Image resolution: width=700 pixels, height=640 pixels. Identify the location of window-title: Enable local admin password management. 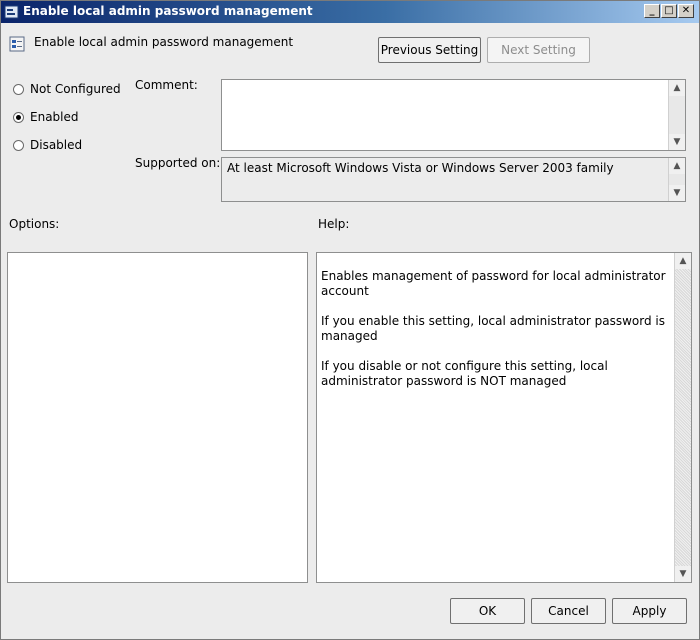
(168, 11).